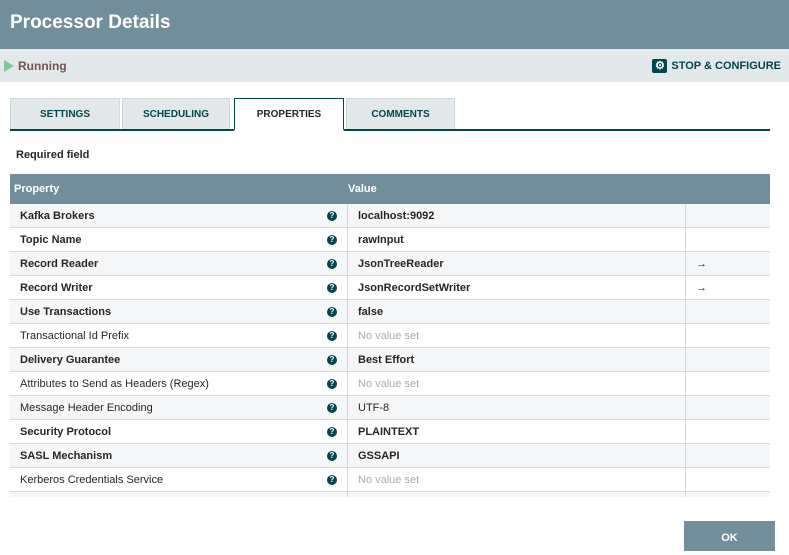 This screenshot has width=789, height=555. I want to click on table-row: Kafka Brokers? localhost:9092, so click(390, 216).